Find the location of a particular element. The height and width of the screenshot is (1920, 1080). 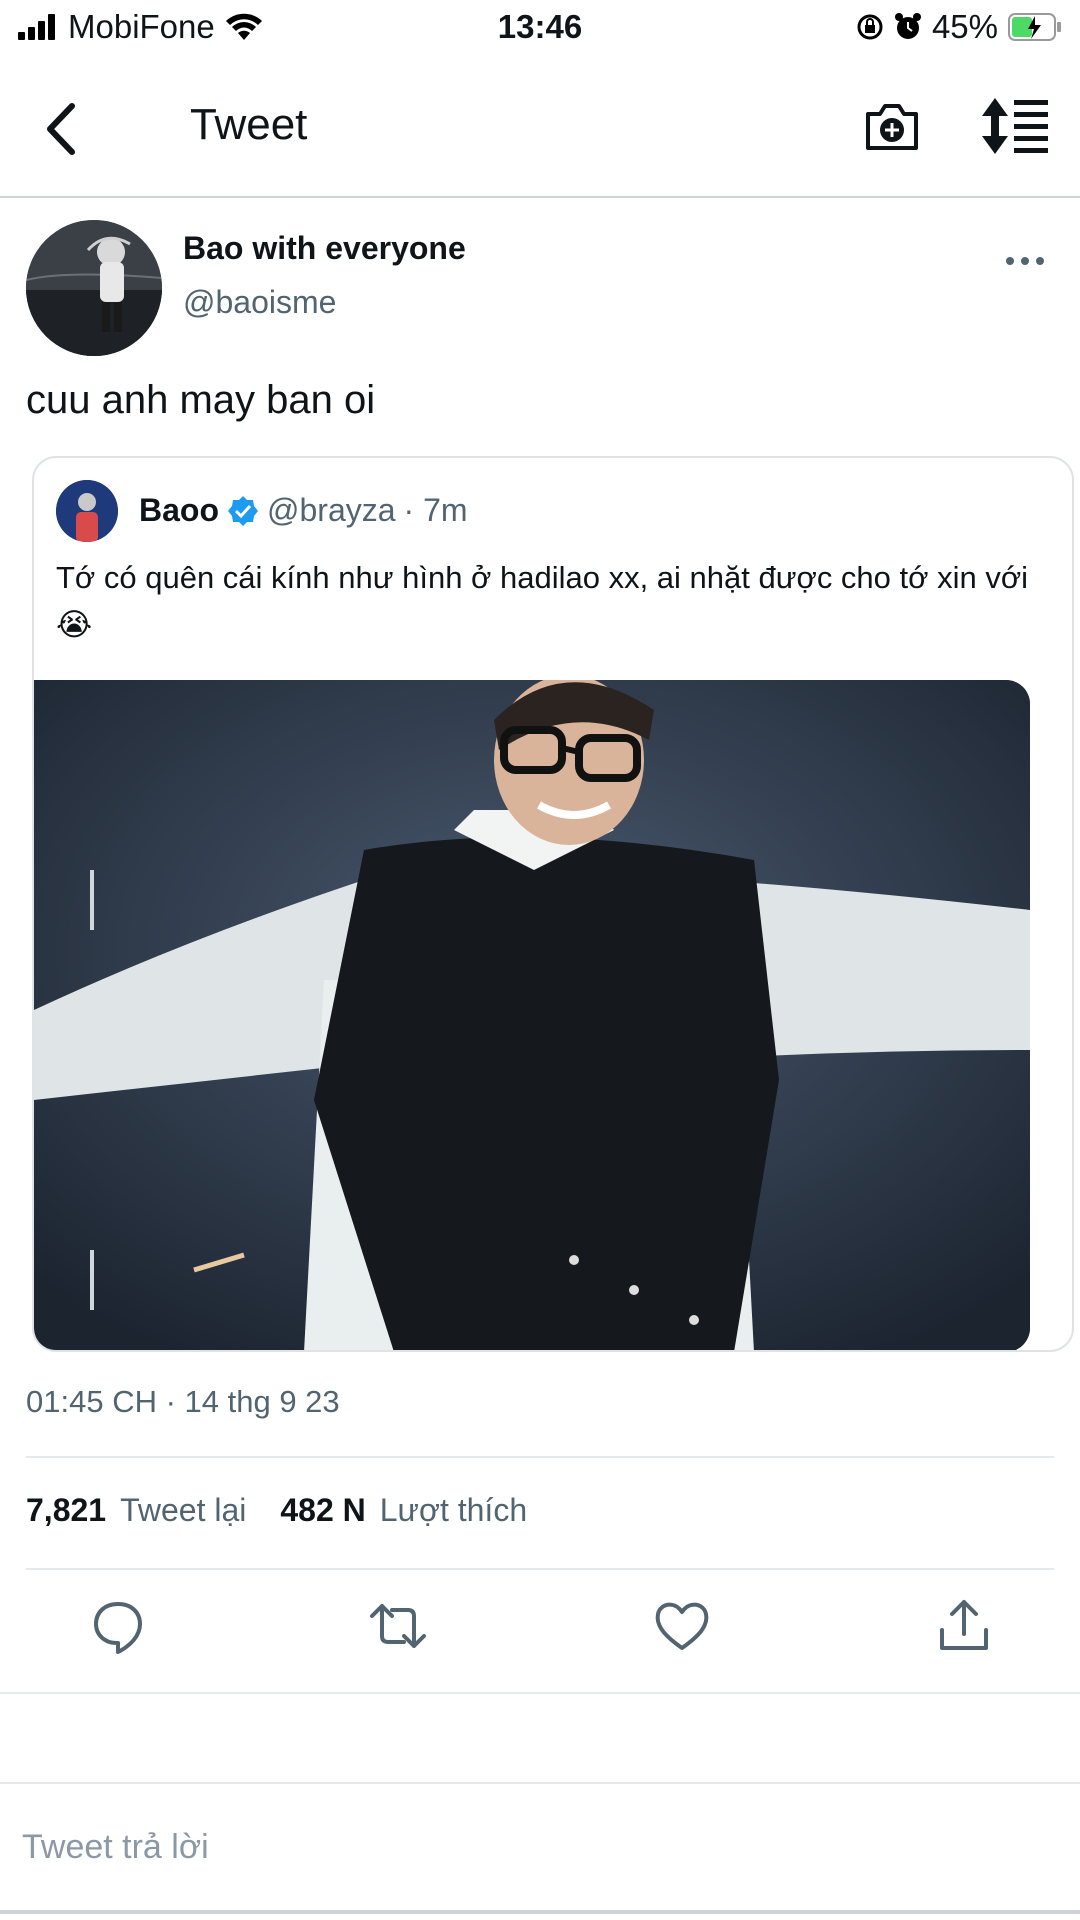

more-icon is located at coordinates (1025, 261).